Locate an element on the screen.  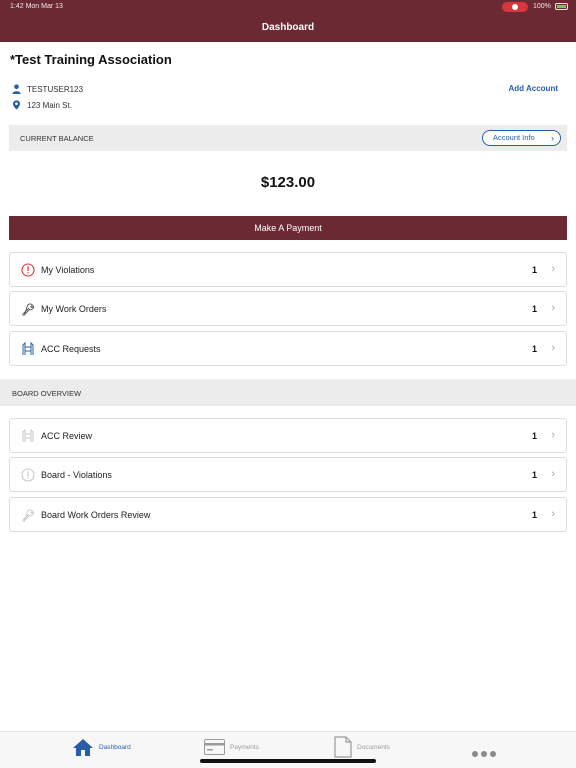
username-row: TESTUSER123 is located at coordinates (47, 89).